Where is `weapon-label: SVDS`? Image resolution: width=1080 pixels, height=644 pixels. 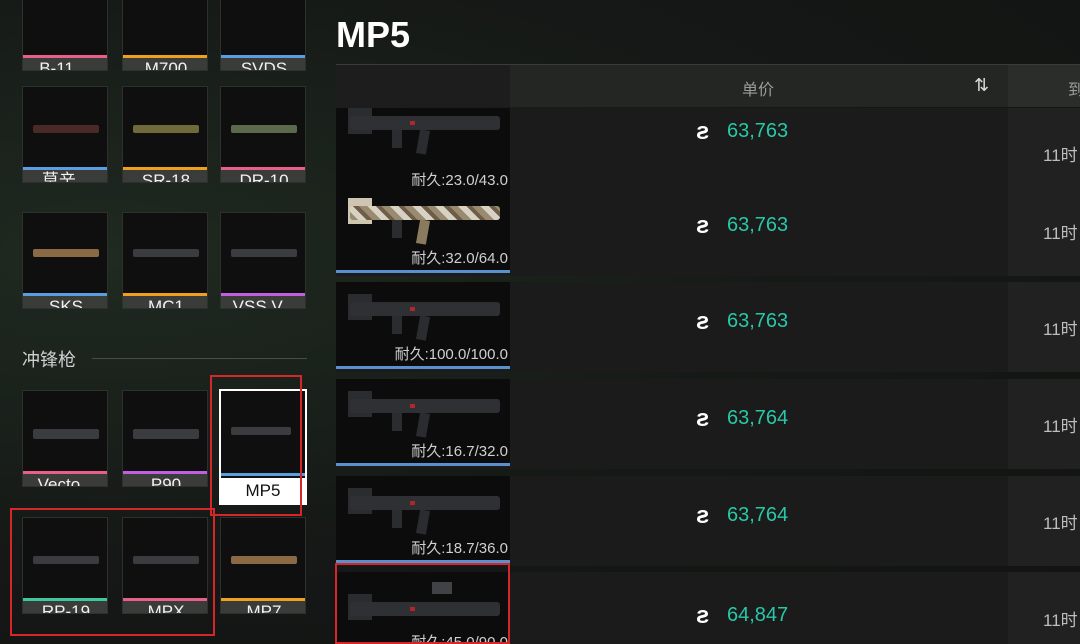
weapon-label: SVDS is located at coordinates (263, 64).